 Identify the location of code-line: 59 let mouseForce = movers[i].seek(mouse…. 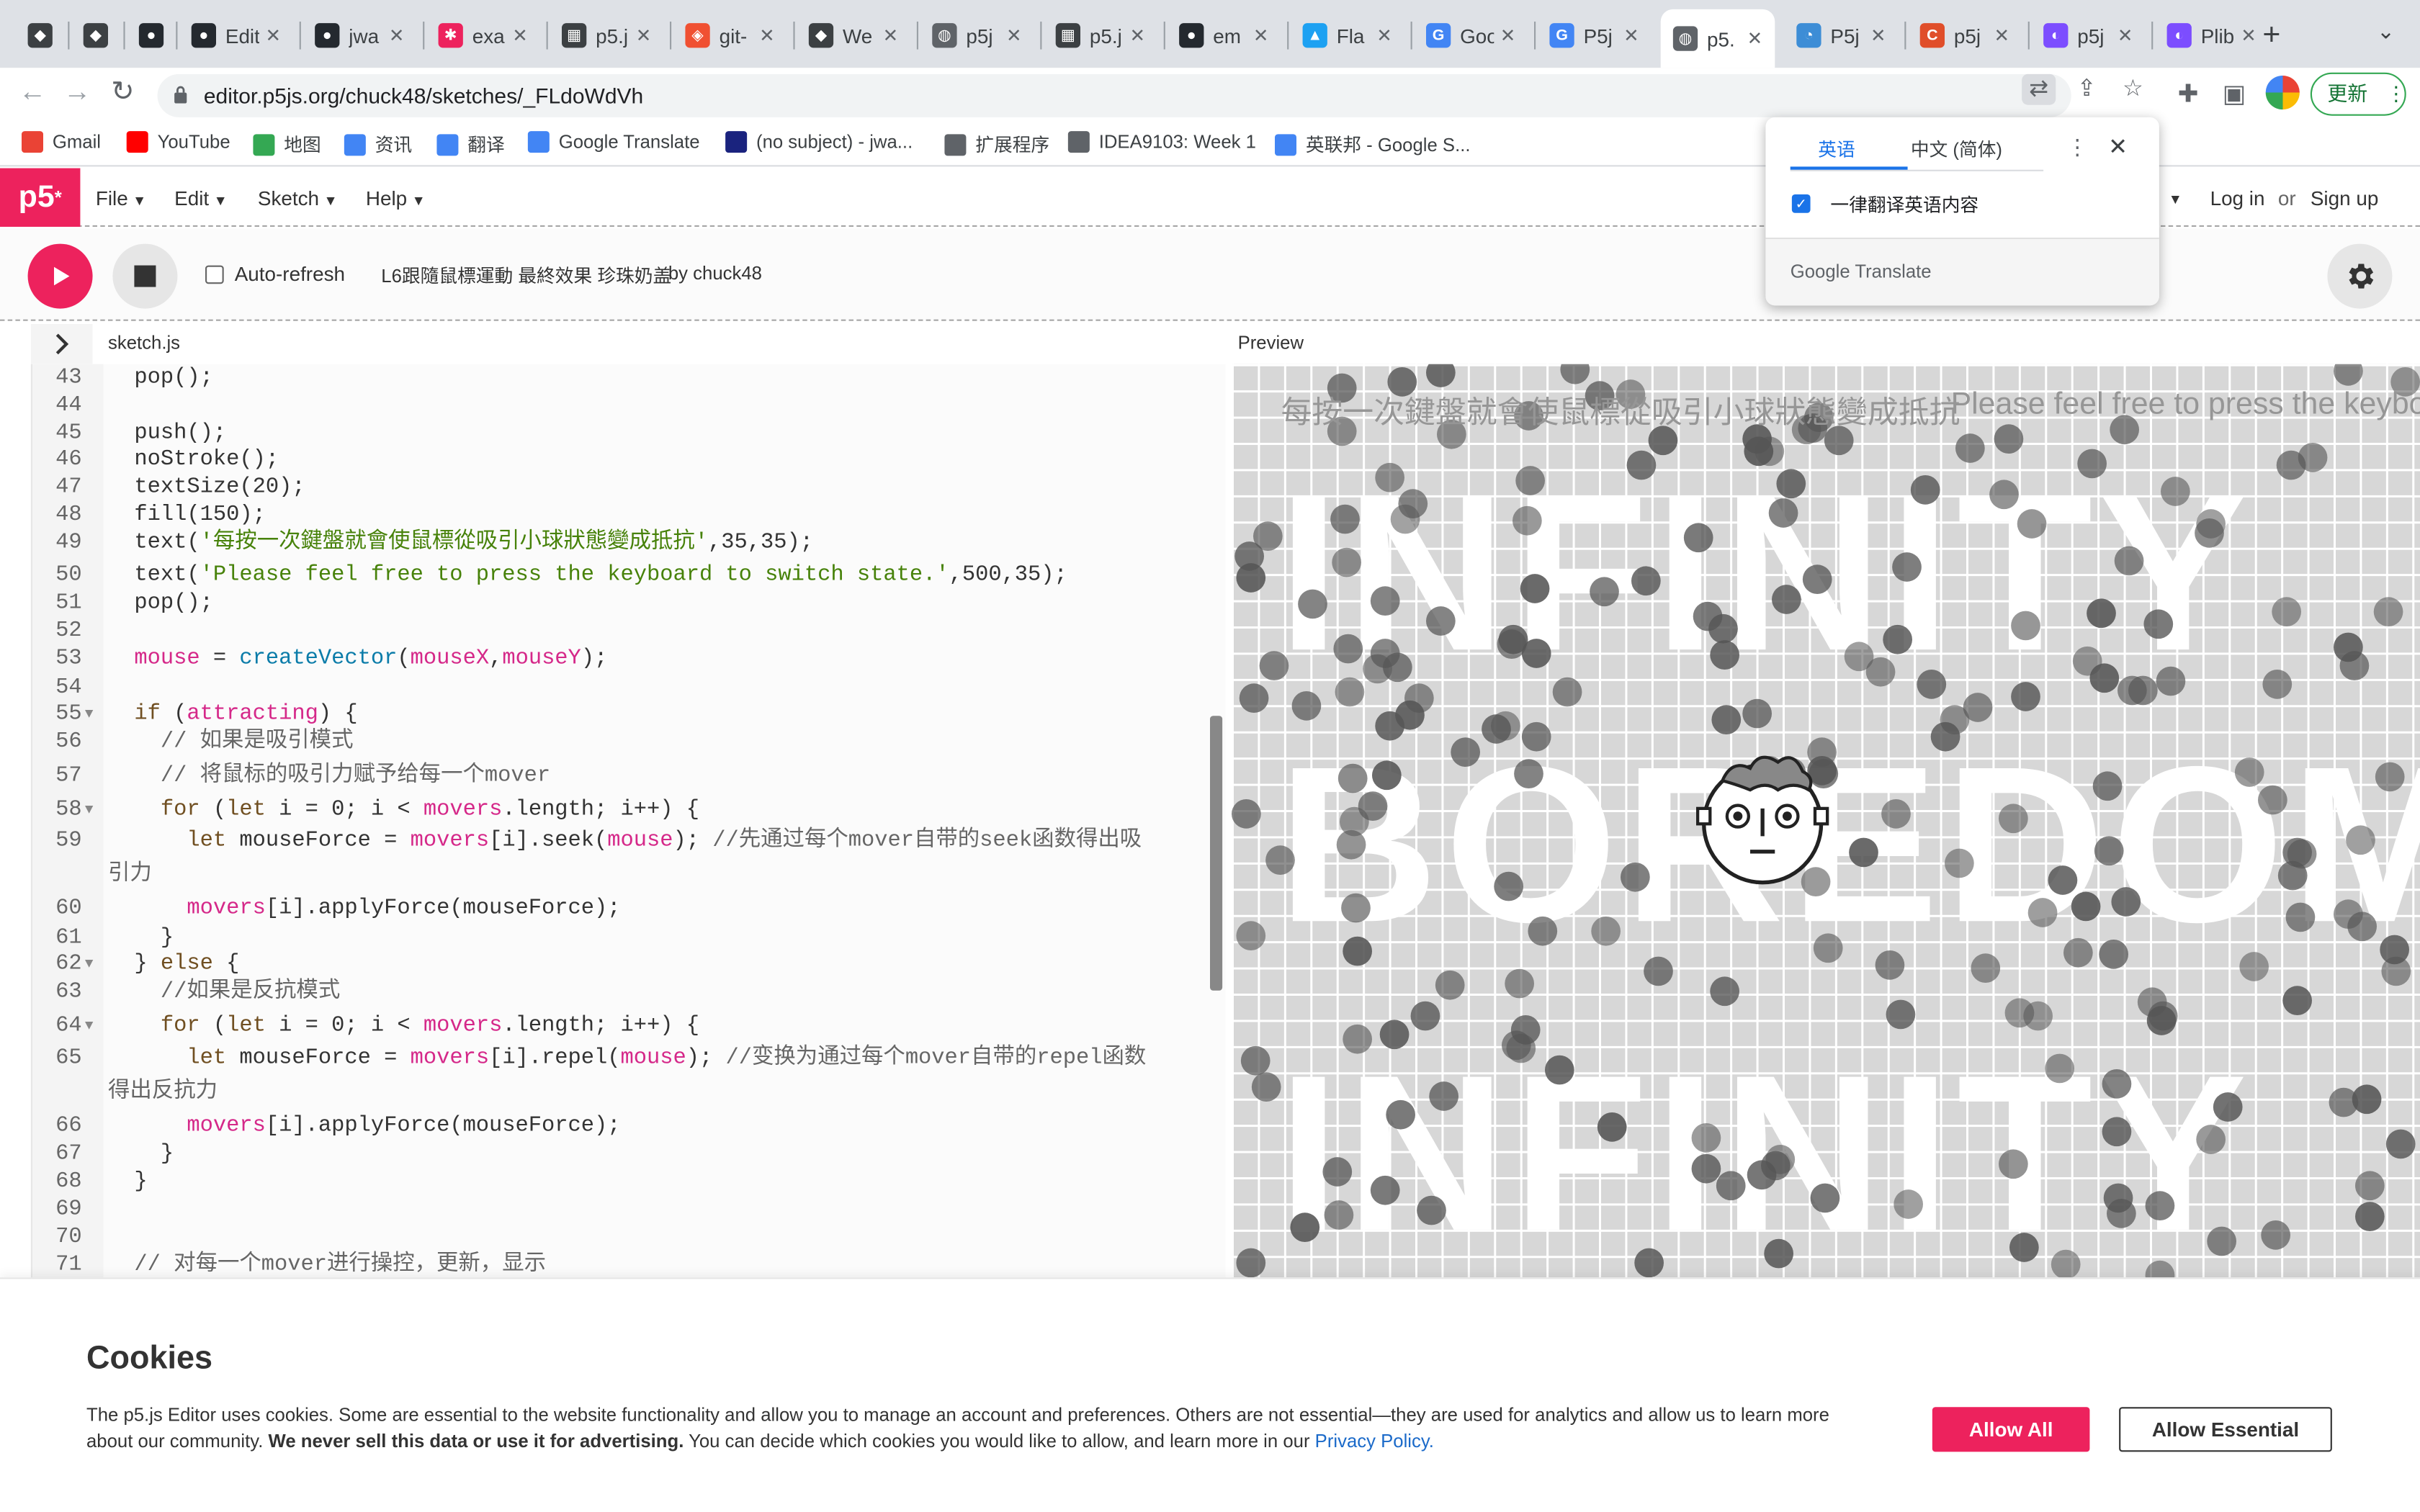
(628, 841).